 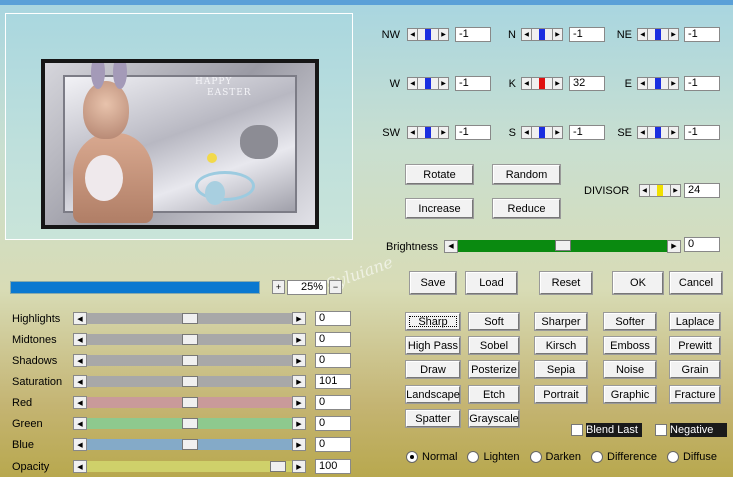 I want to click on dir-spinner-e: ◀ ▶, so click(x=658, y=83).